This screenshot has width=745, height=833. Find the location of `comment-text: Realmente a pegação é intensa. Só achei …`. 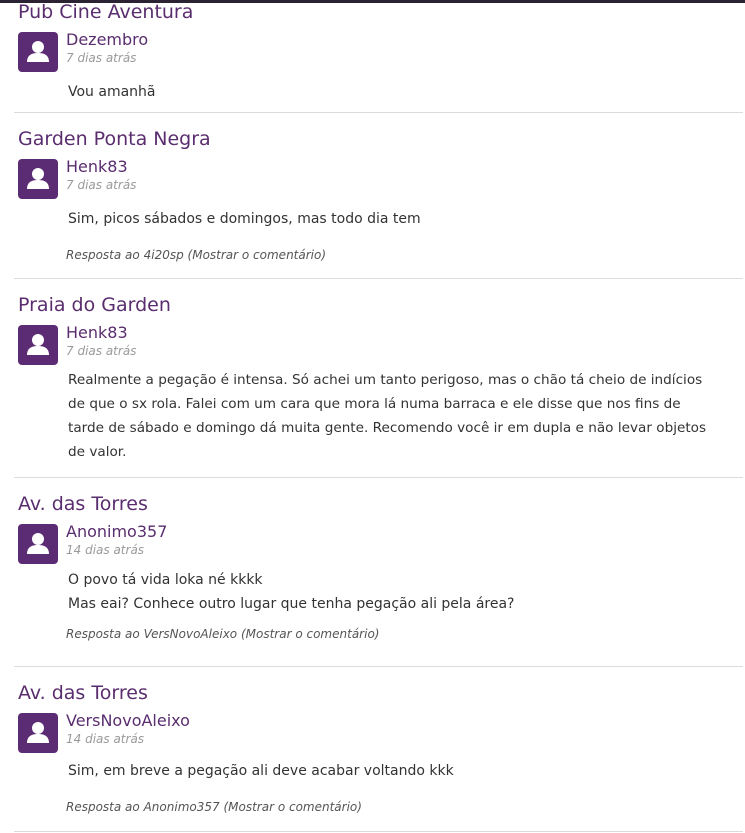

comment-text: Realmente a pegação é intensa. Só achei … is located at coordinates (385, 380).